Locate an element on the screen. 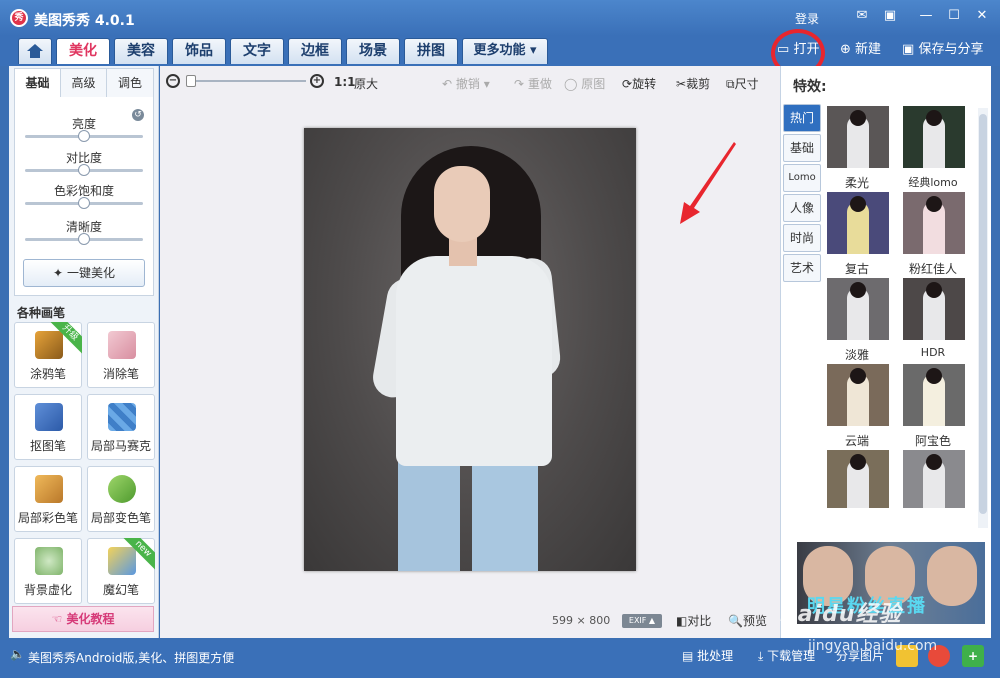  paint-brush-icon is located at coordinates (49, 489).